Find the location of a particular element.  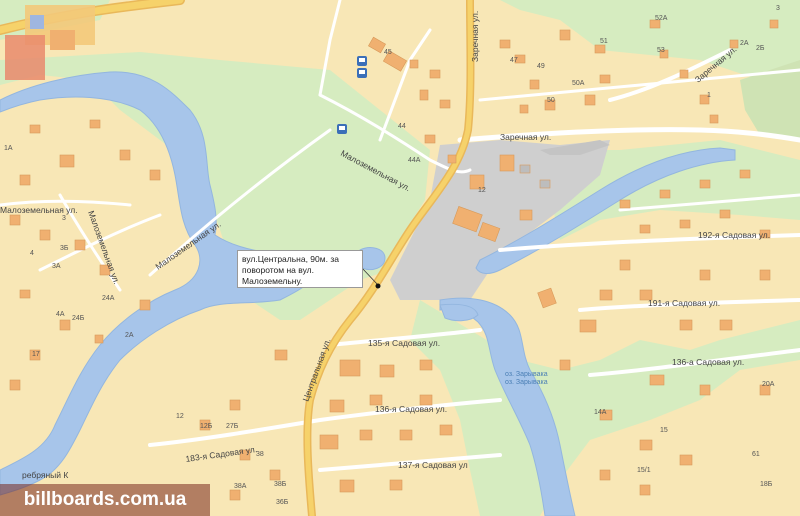

svg-text: 27Б is located at coordinates (232, 426).